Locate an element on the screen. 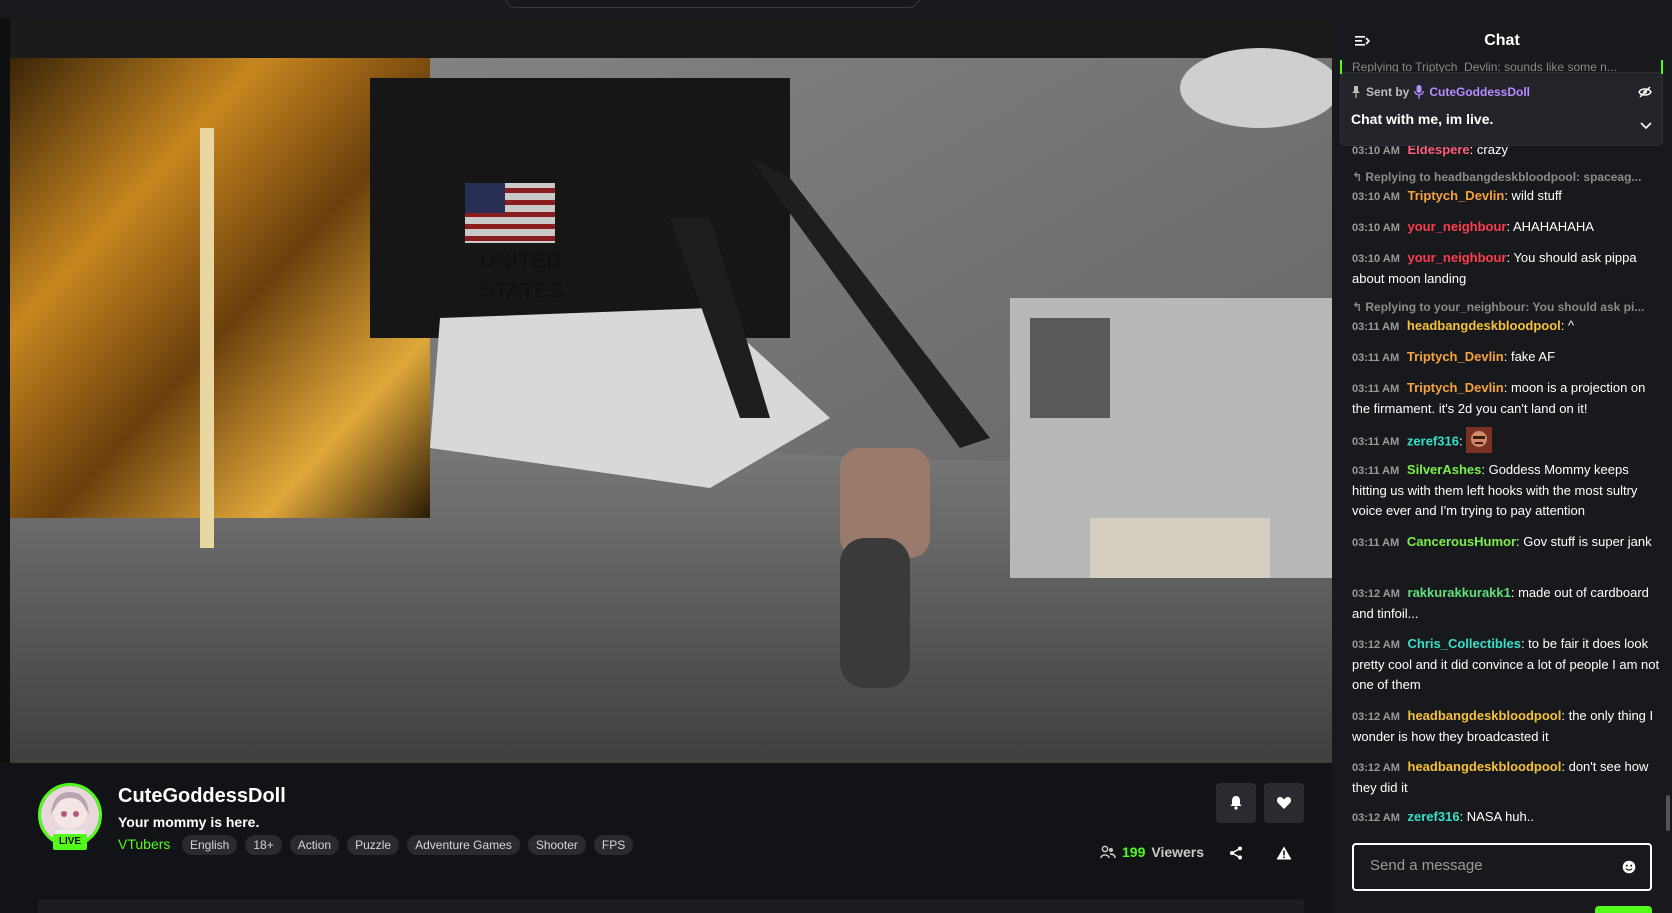  pinned-message-text: Chat with me, im live. is located at coordinates (1422, 119).